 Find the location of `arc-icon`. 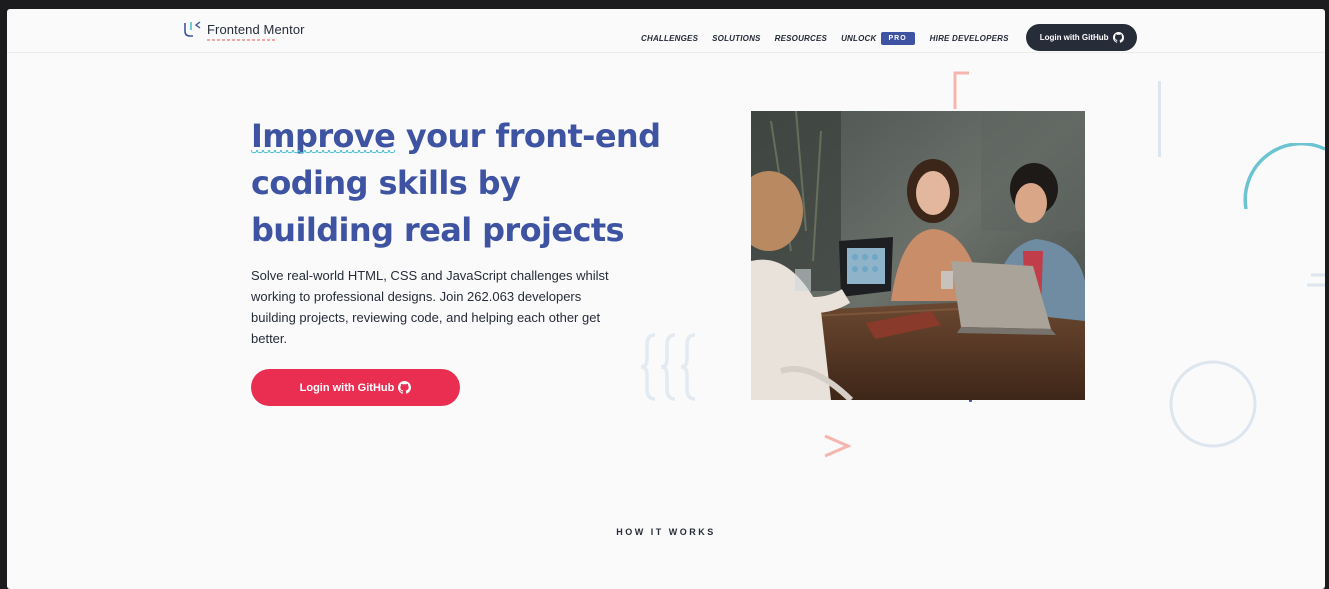

arc-icon is located at coordinates (1284, 176).